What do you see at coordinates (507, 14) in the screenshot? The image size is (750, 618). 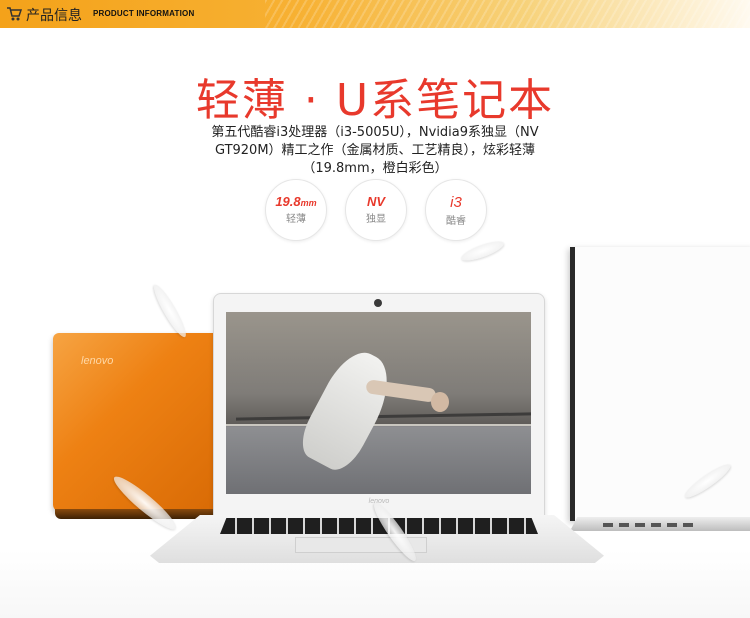 I see `header-stripes` at bounding box center [507, 14].